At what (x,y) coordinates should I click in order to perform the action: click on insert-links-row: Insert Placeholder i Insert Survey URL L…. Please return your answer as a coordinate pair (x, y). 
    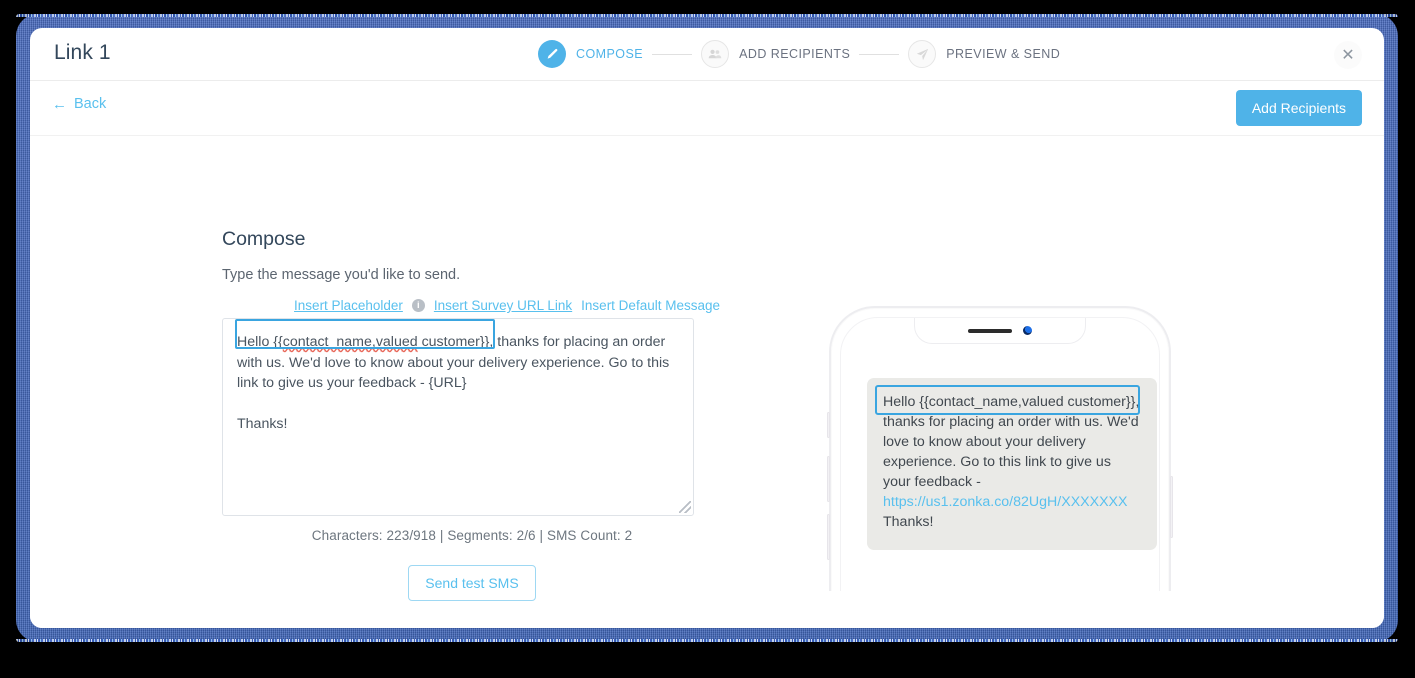
    Looking at the image, I should click on (472, 305).